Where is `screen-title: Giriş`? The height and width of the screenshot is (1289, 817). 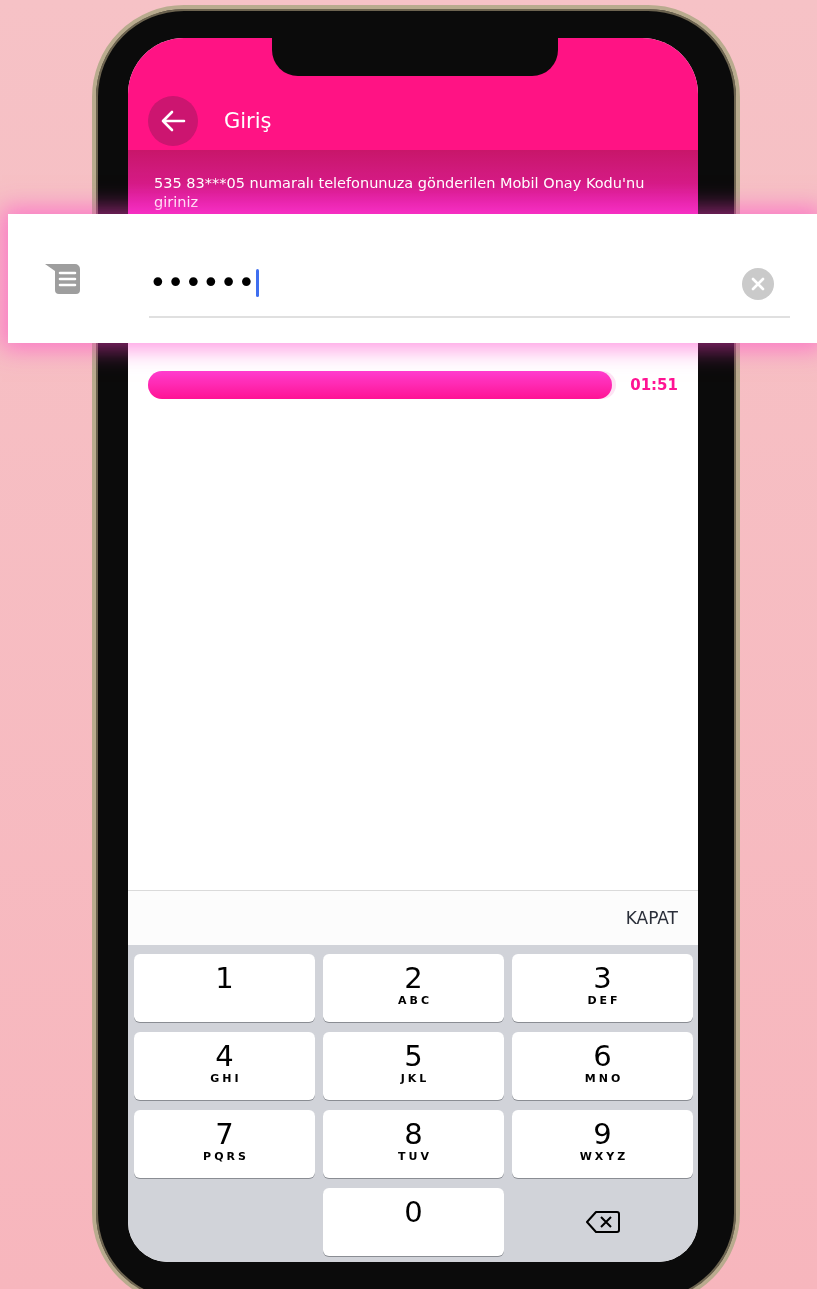
screen-title: Giriş is located at coordinates (248, 121).